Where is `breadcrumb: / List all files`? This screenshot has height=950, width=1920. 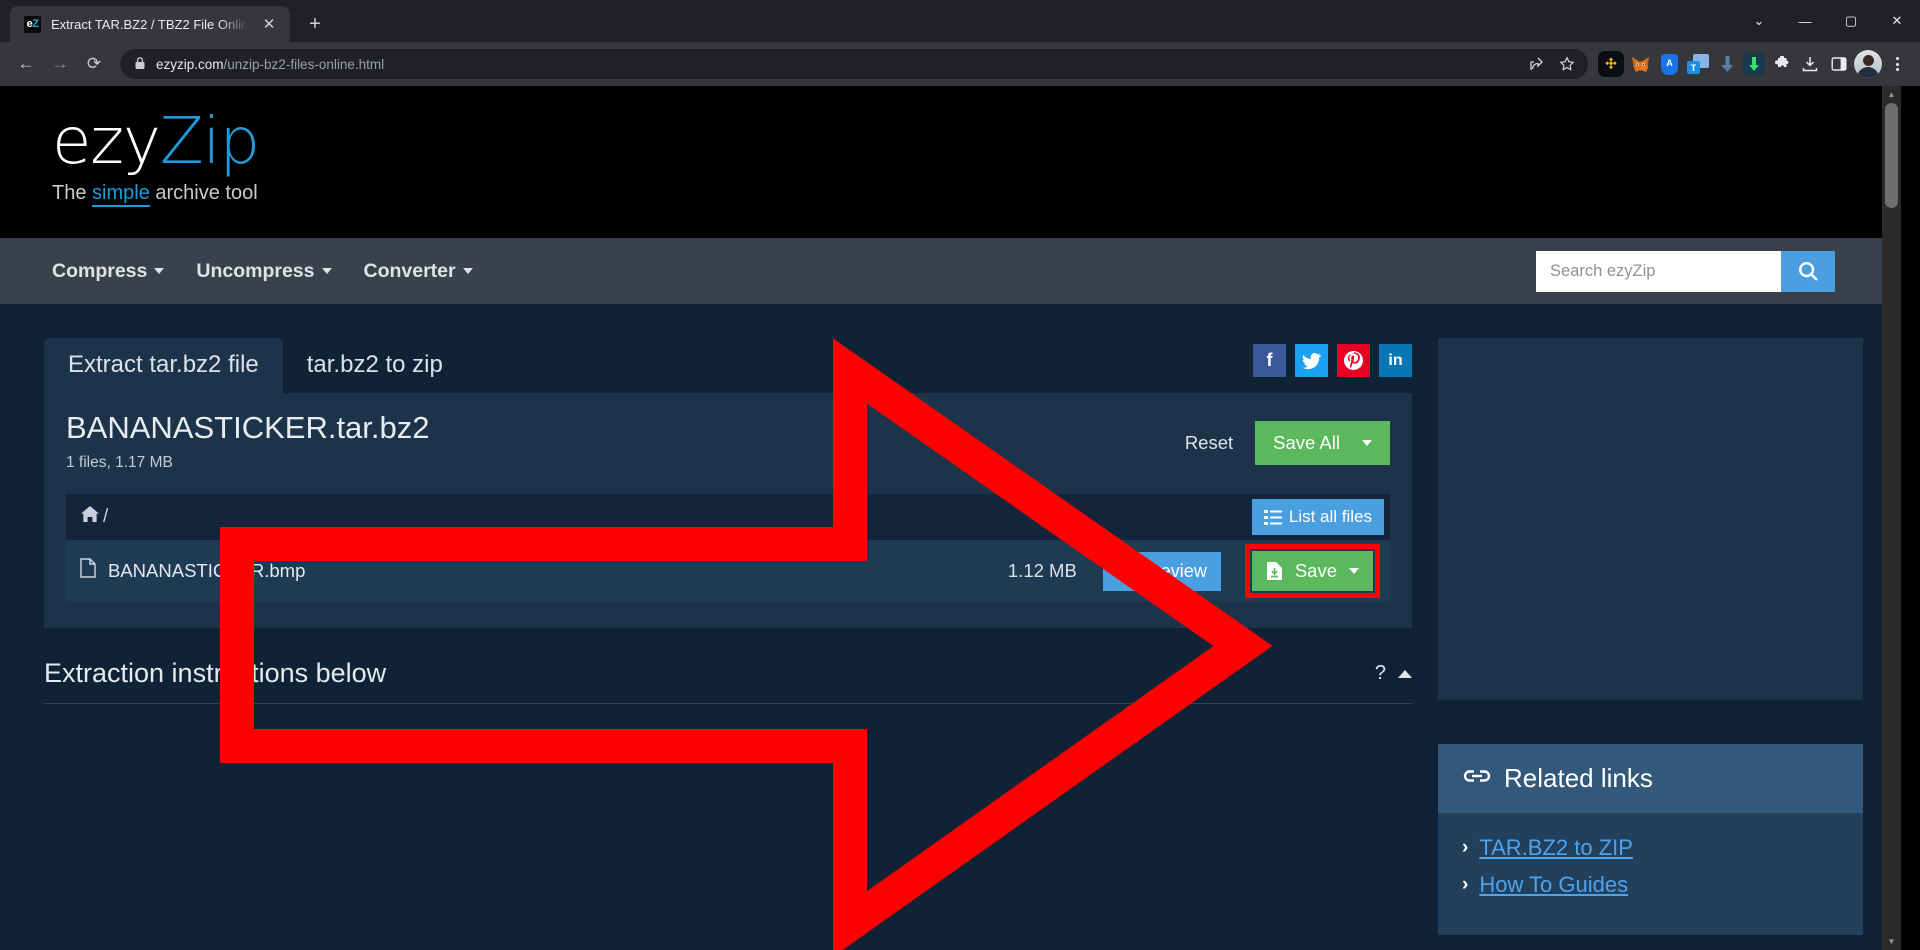 breadcrumb: / List all files is located at coordinates (728, 517).